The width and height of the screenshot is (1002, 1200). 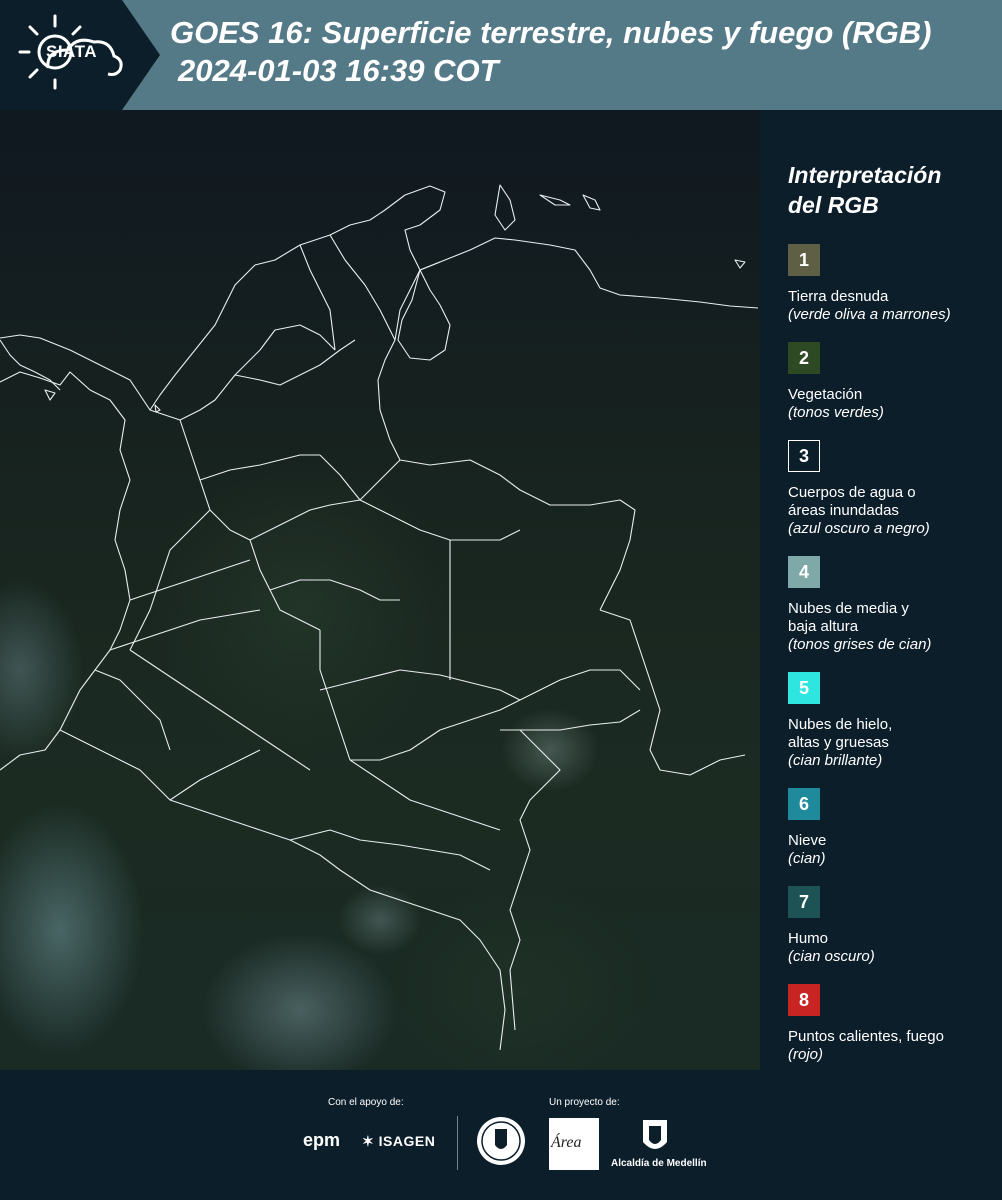 What do you see at coordinates (424, 315) in the screenshot?
I see `lake-maracaibo` at bounding box center [424, 315].